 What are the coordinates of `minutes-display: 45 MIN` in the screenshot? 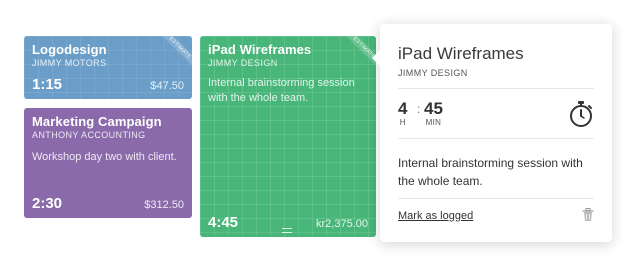 It's located at (433, 113).